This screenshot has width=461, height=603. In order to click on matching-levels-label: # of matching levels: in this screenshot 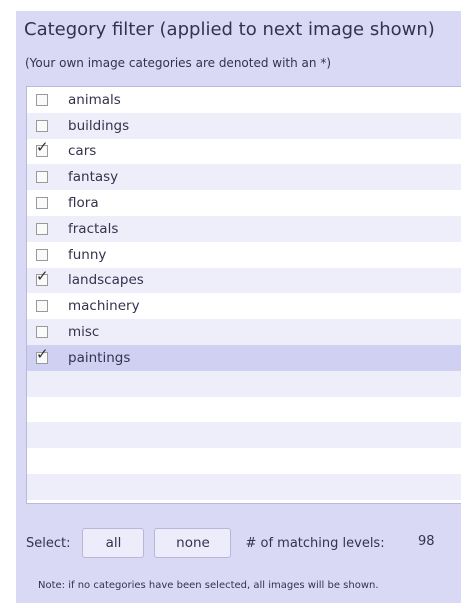, I will do `click(315, 543)`.